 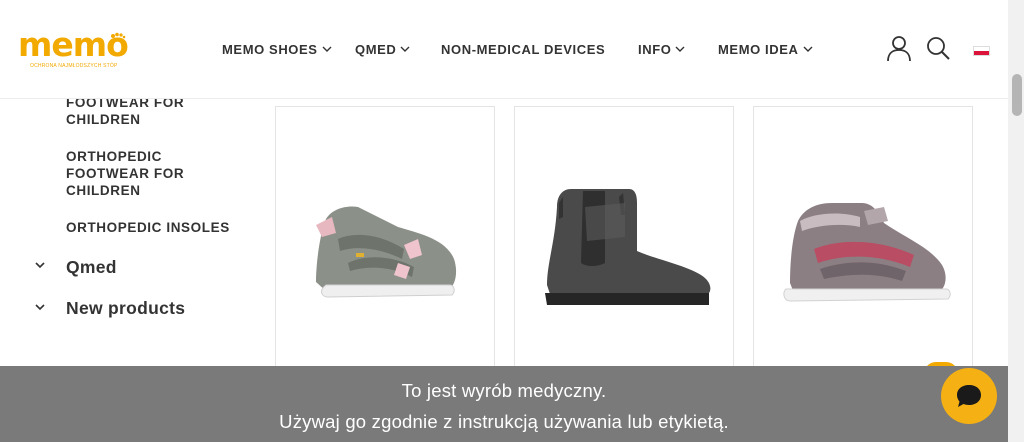 What do you see at coordinates (91, 267) in the screenshot?
I see `sidebar-category-qmed: Qmed` at bounding box center [91, 267].